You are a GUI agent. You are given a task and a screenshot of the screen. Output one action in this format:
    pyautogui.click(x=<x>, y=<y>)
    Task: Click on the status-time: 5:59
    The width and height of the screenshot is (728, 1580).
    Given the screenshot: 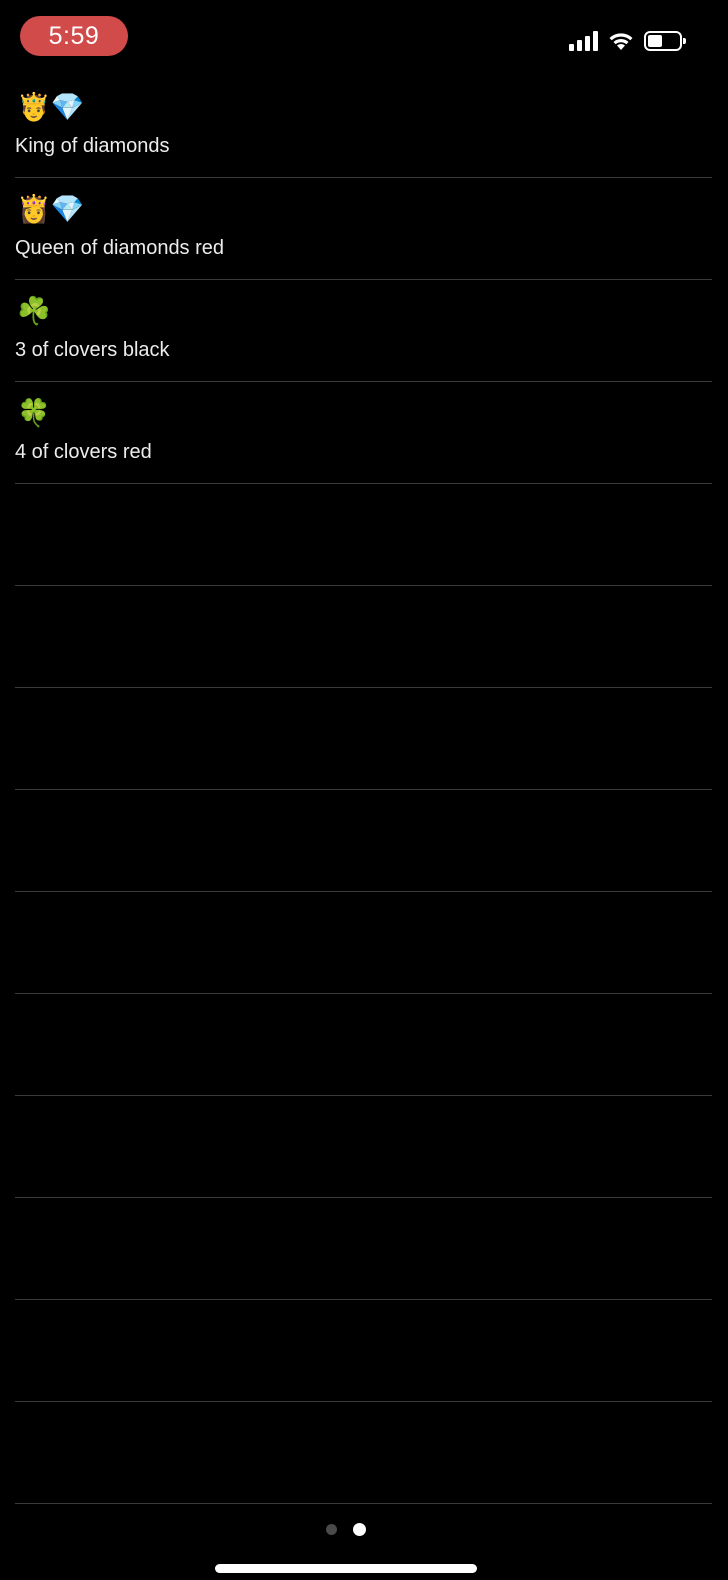 What is the action you would take?
    pyautogui.click(x=74, y=36)
    